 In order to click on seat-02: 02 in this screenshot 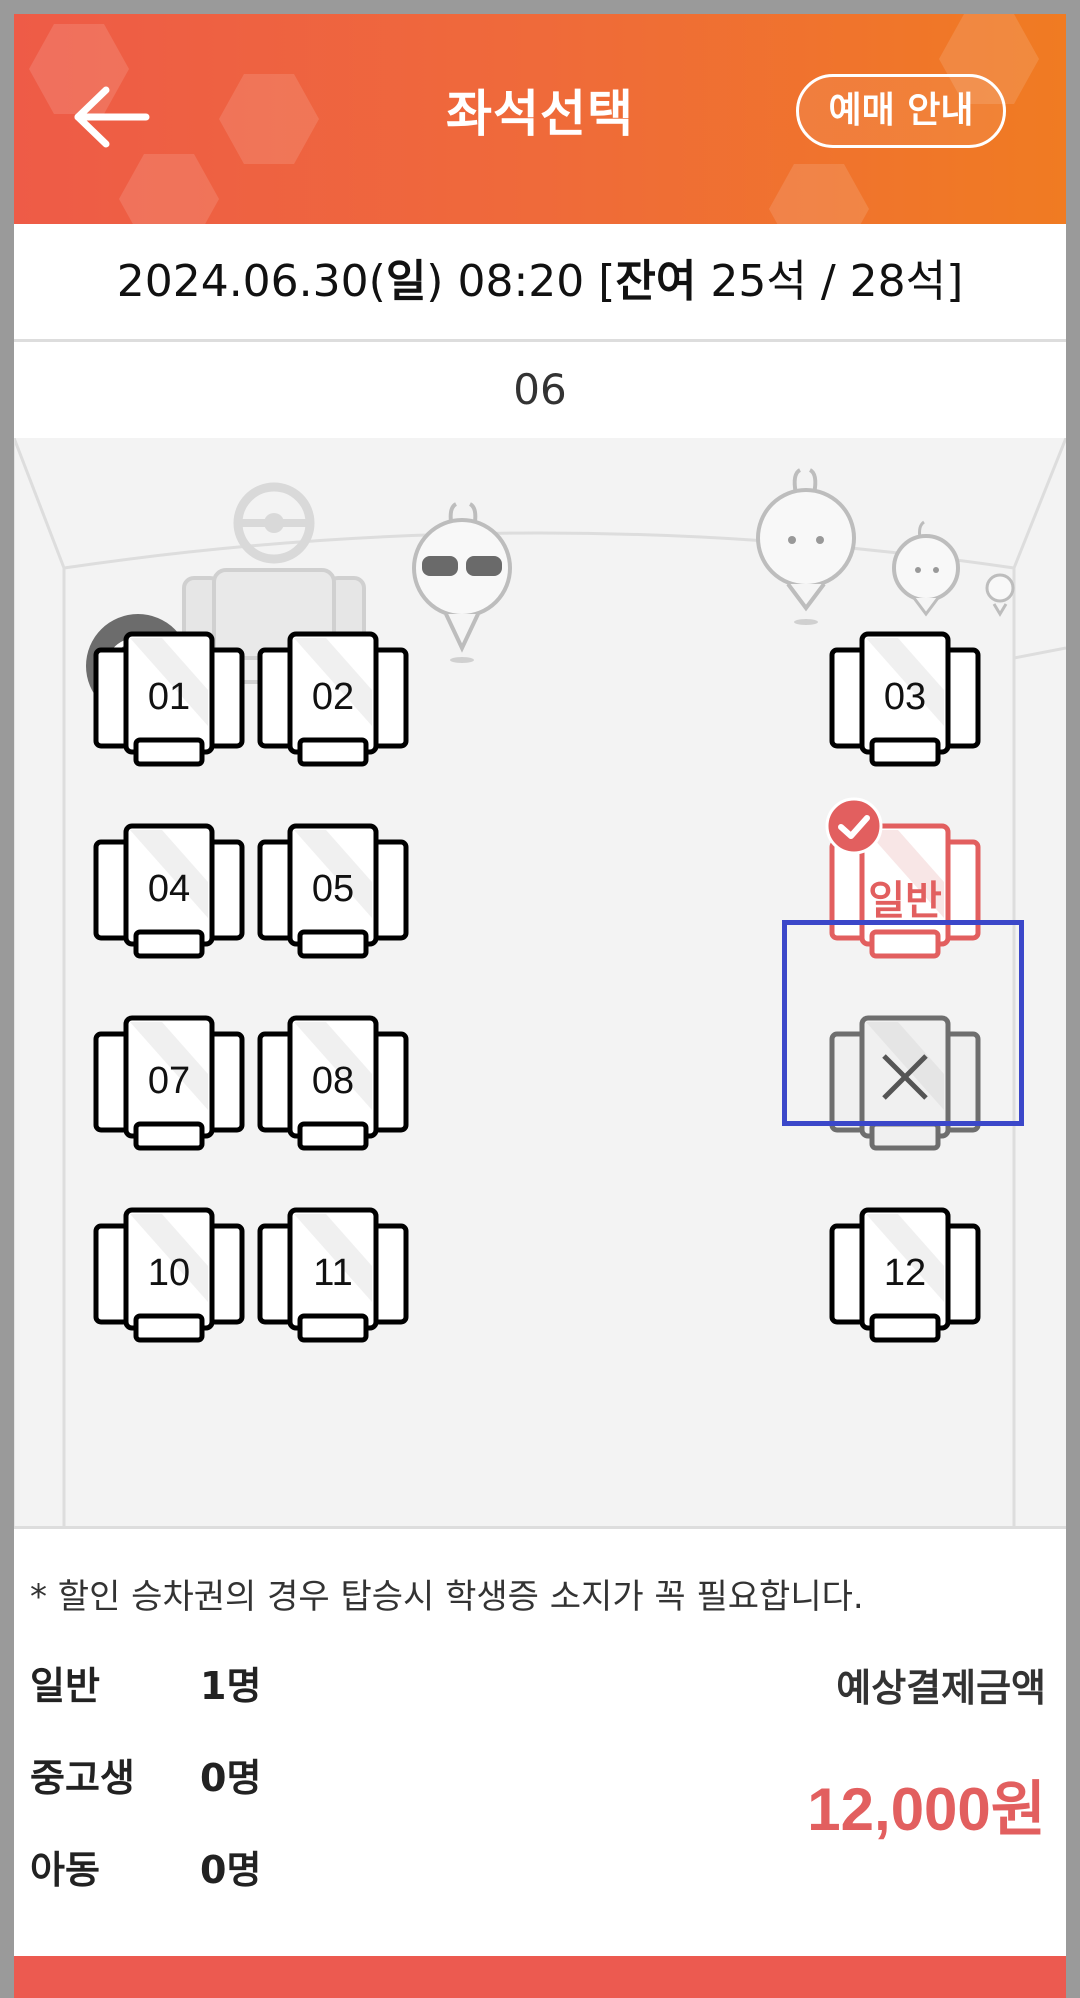, I will do `click(333, 700)`.